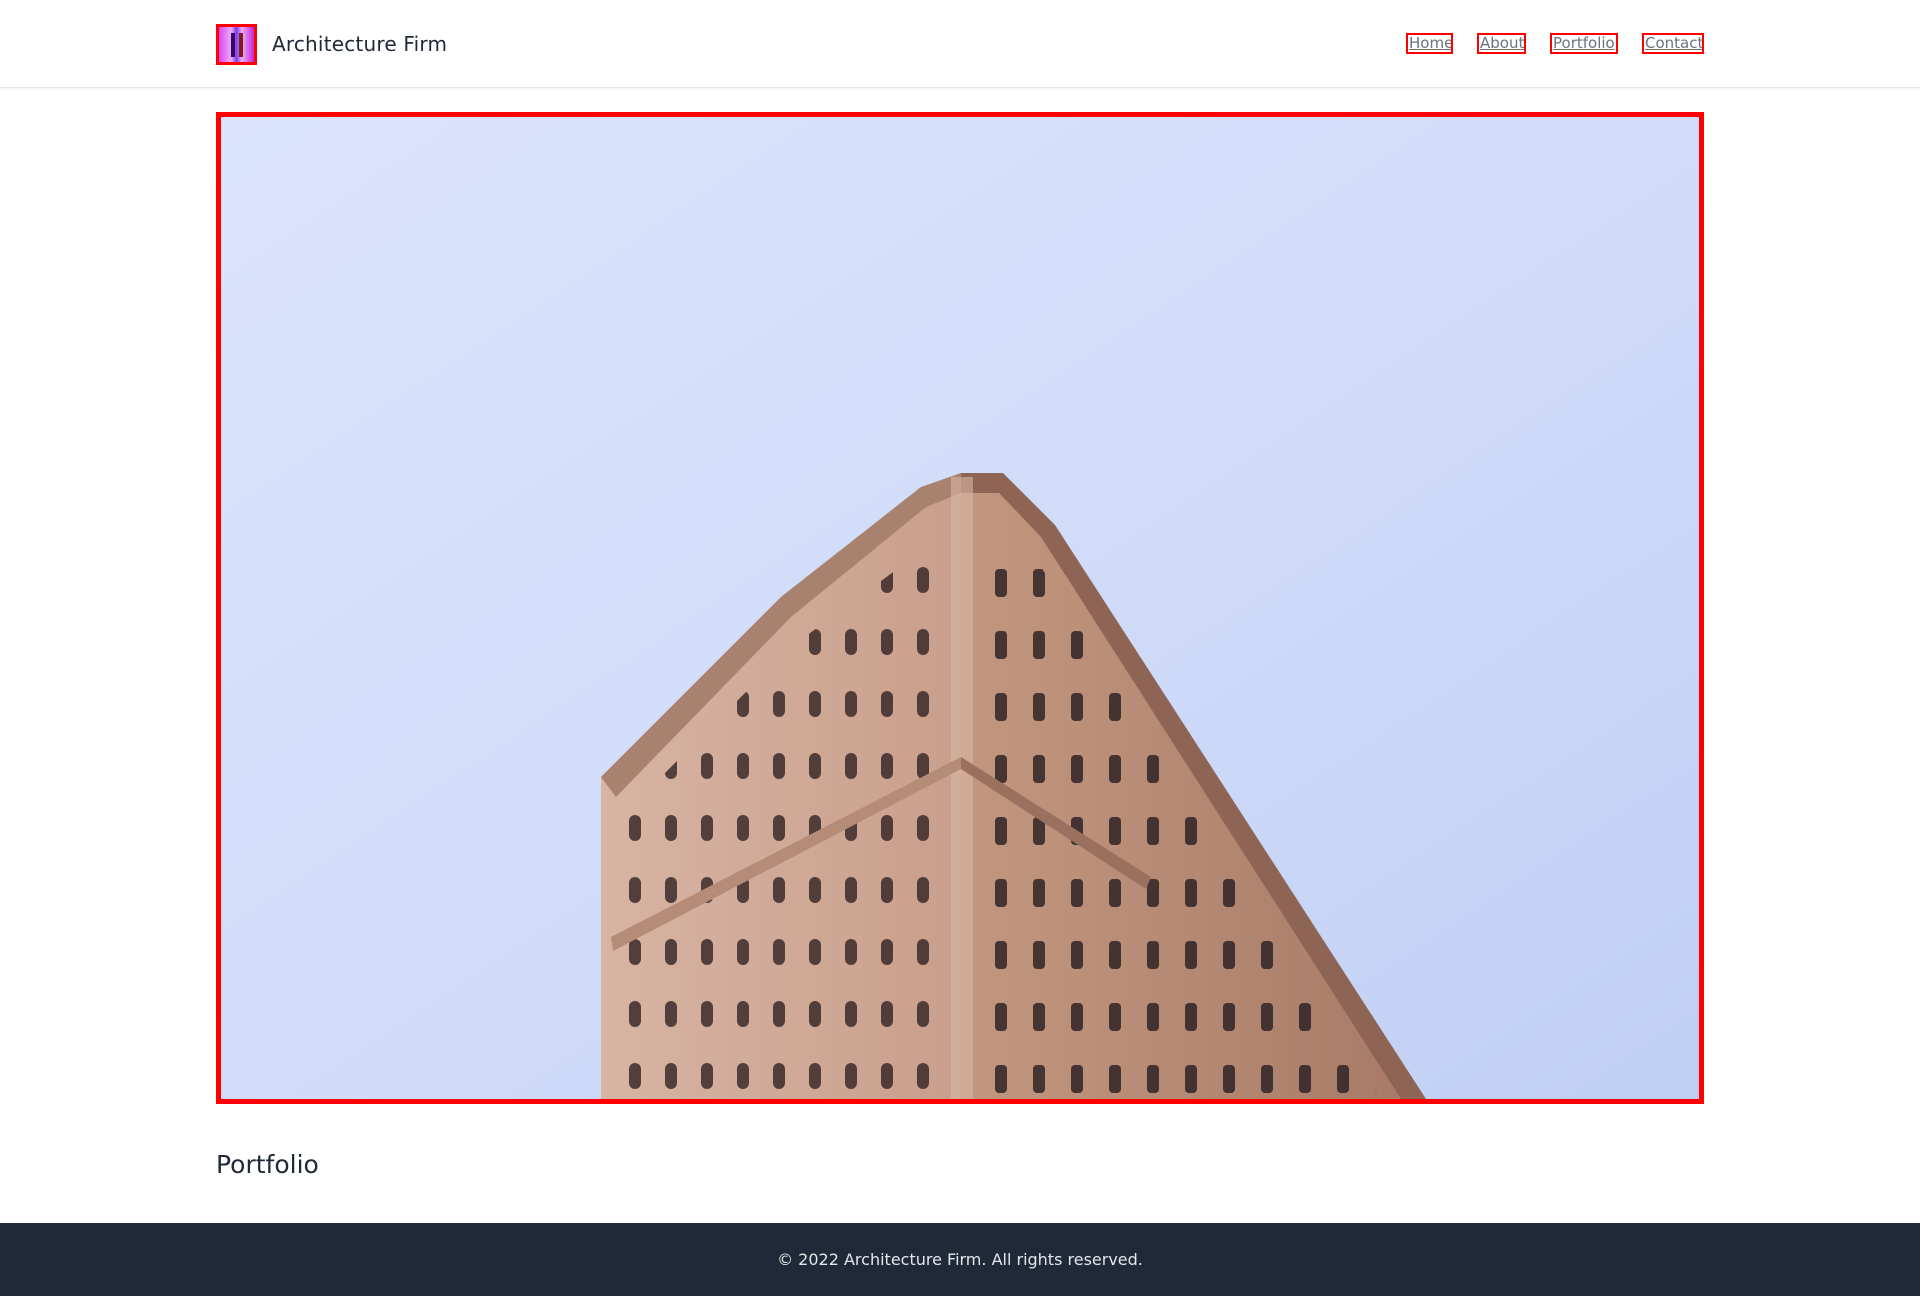 This screenshot has height=1296, width=1920. I want to click on nav-link-home: Home, so click(1429, 43).